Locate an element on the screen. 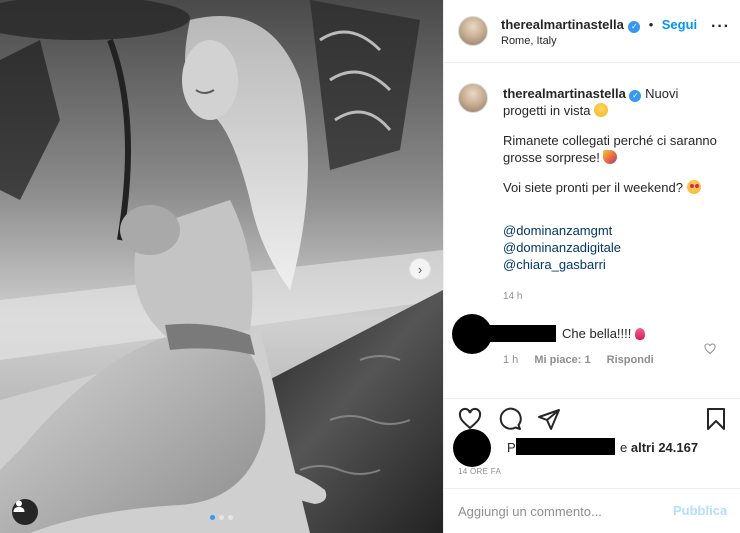 This screenshot has width=740, height=533. comment-heart-icon is located at coordinates (710, 349).